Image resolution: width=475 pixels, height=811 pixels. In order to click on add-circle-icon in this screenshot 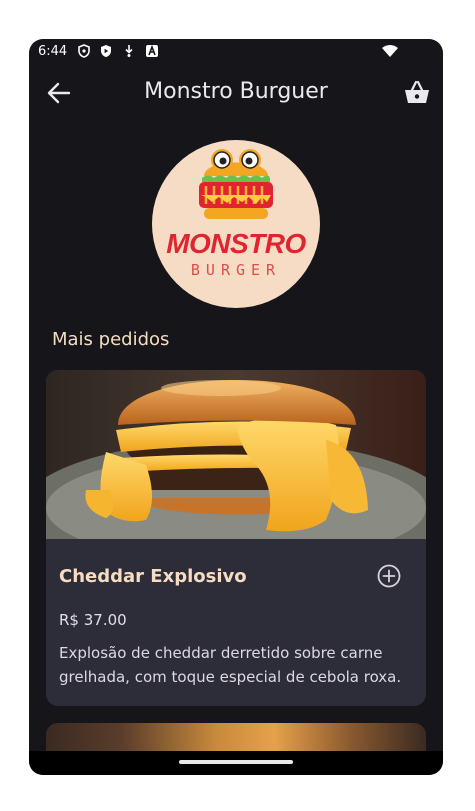, I will do `click(389, 576)`.